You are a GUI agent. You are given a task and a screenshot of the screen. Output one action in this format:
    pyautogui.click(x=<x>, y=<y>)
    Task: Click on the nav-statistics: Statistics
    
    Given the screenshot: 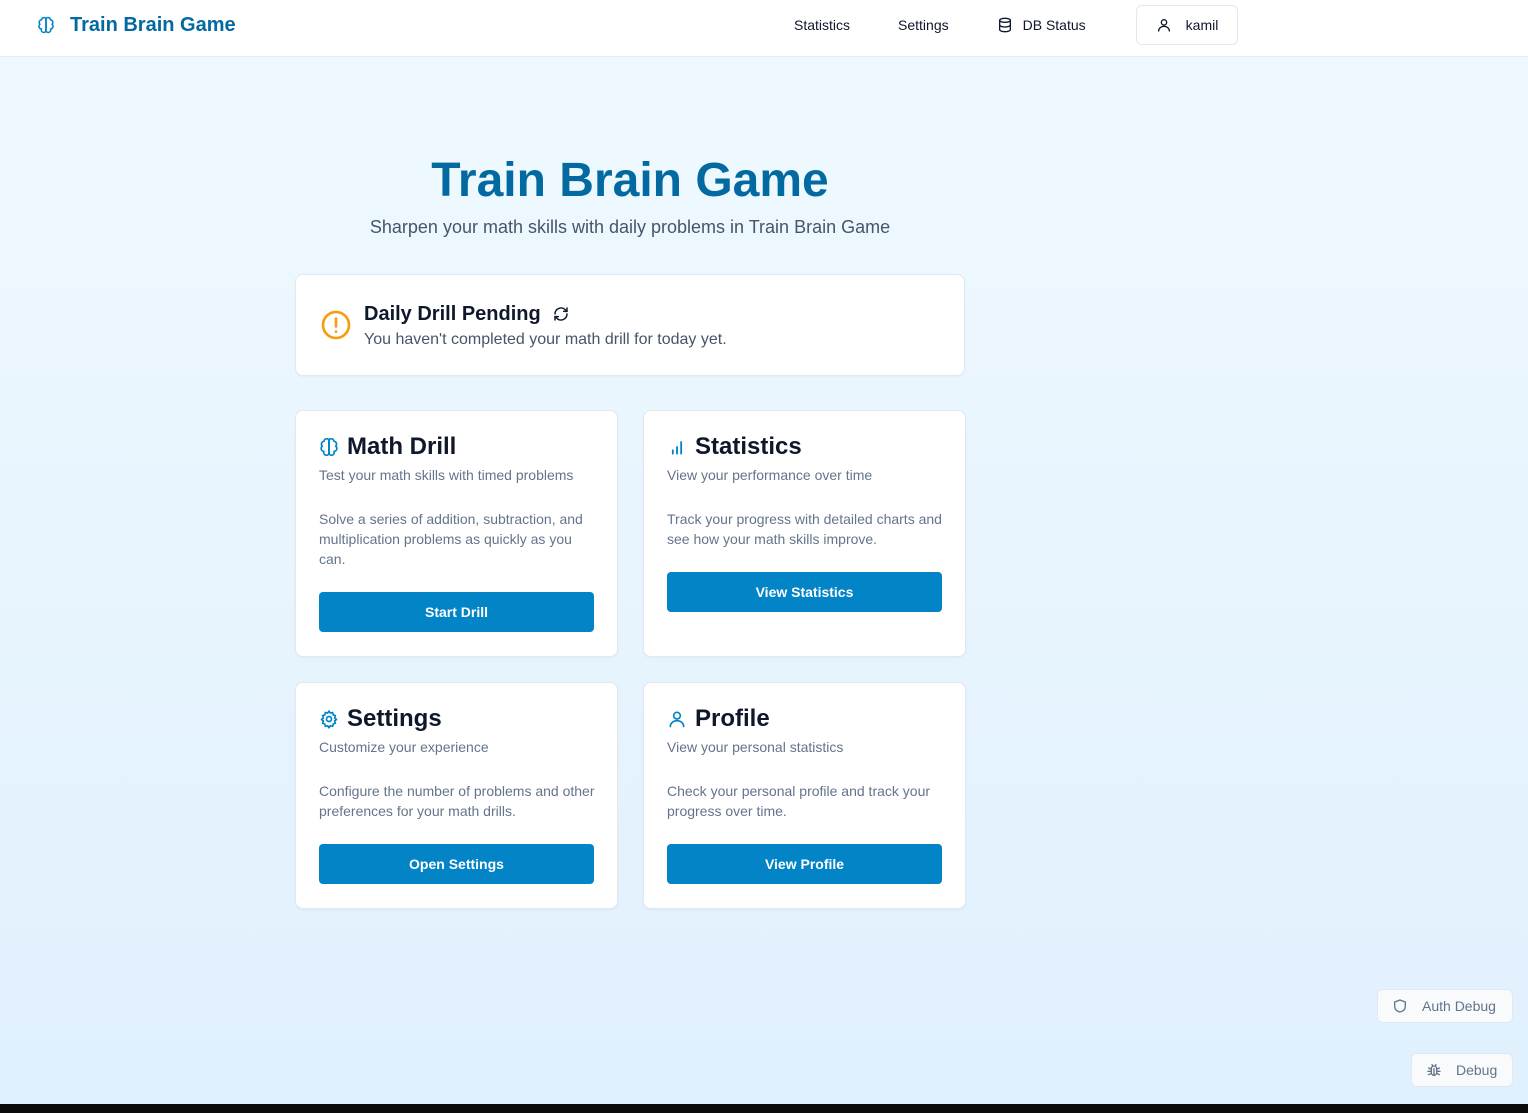 What is the action you would take?
    pyautogui.click(x=822, y=25)
    